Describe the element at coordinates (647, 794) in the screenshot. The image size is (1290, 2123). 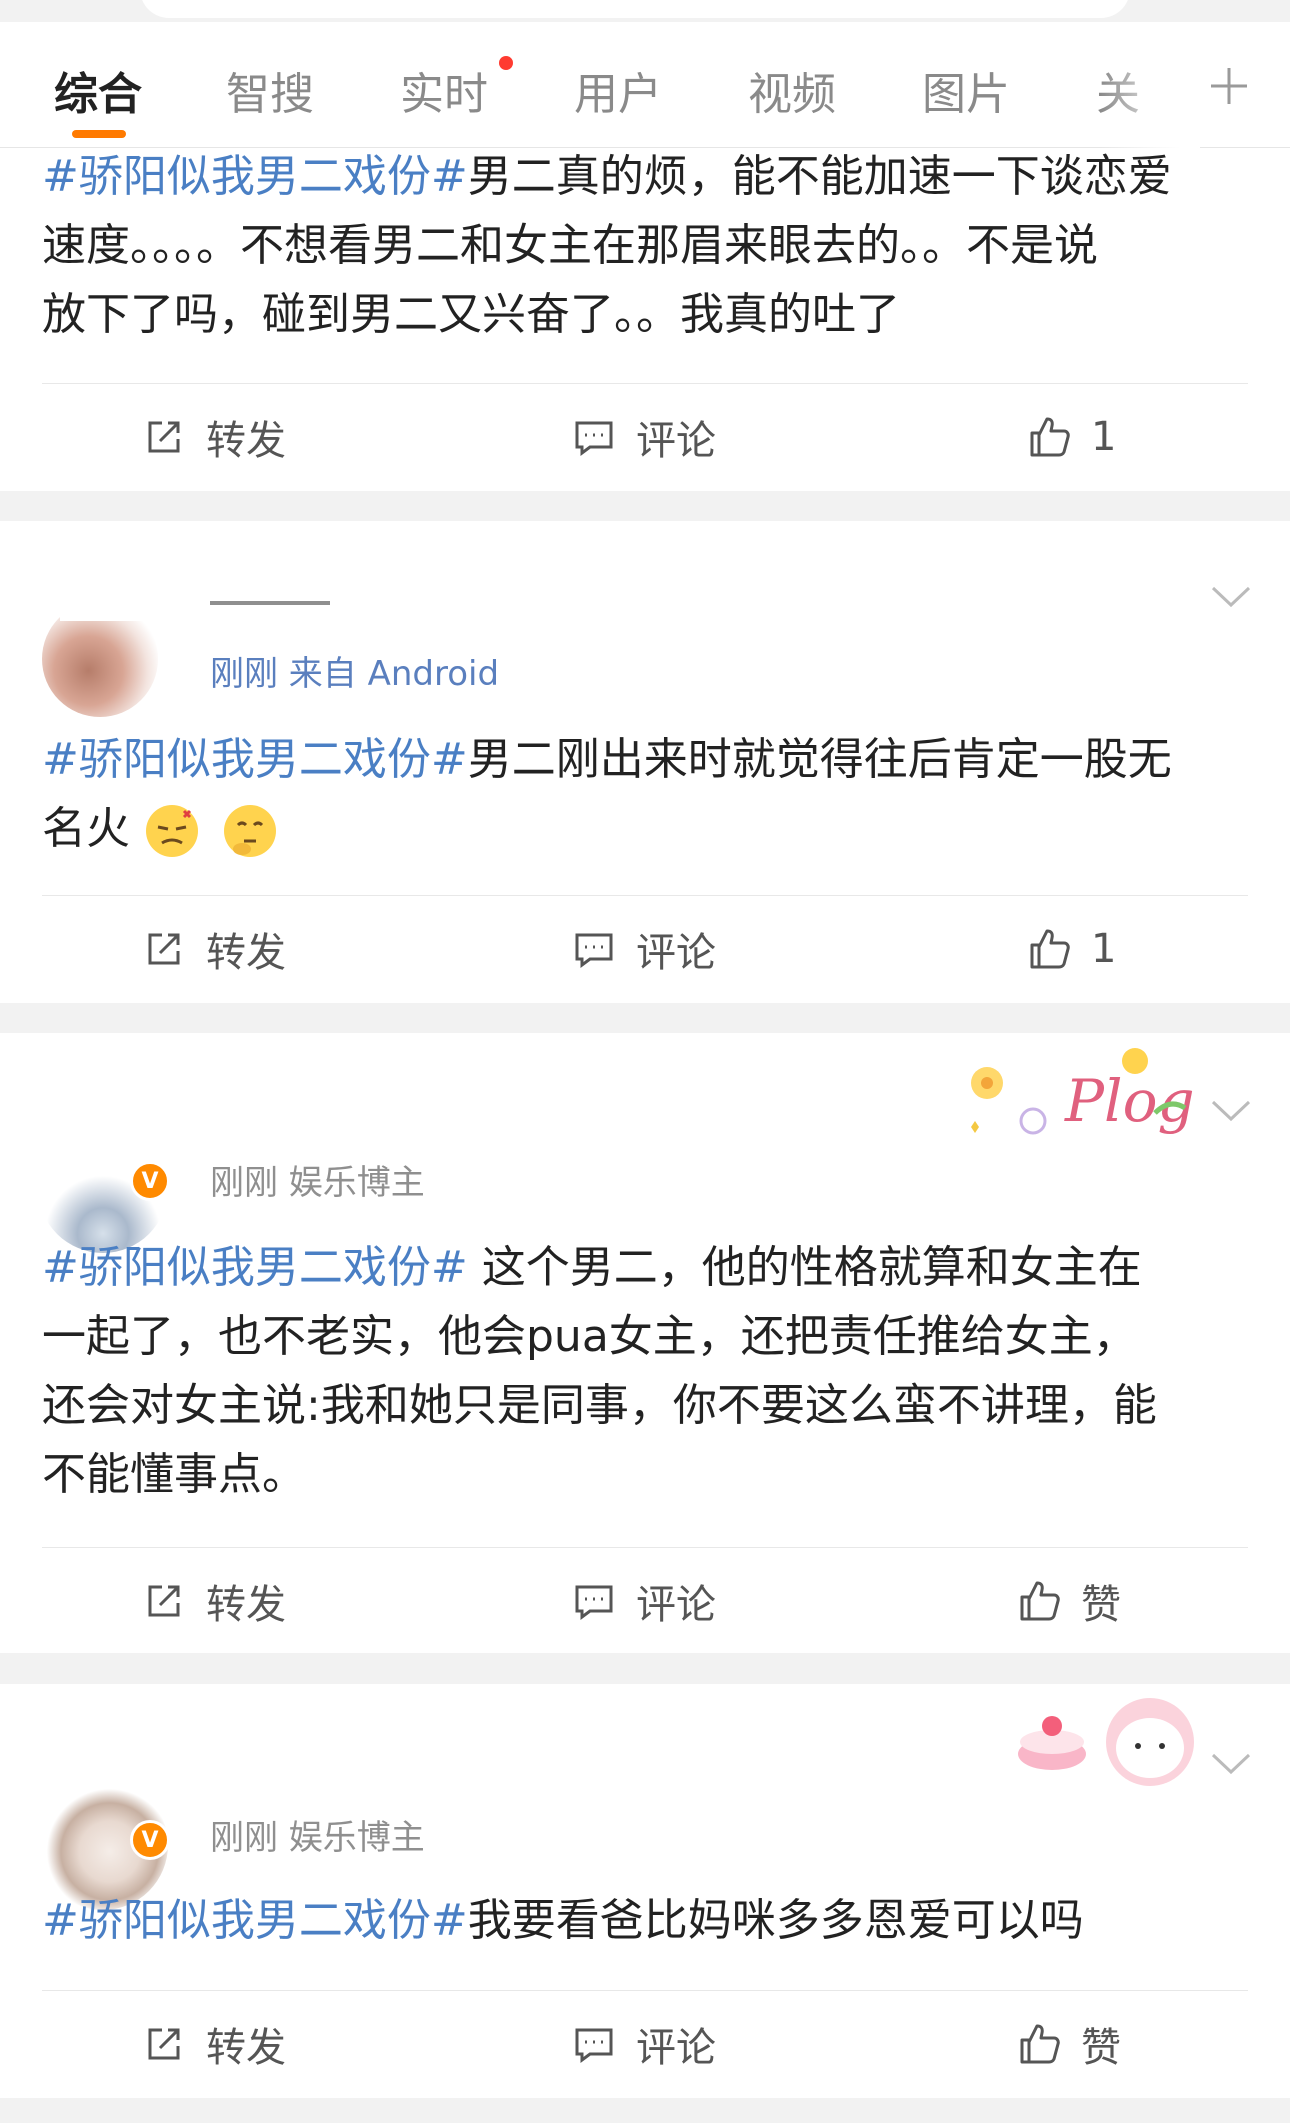
I see `post-text: #骄阳似我男二戏份#男二刚出来时就觉得往后肯定一股无 名火` at that location.